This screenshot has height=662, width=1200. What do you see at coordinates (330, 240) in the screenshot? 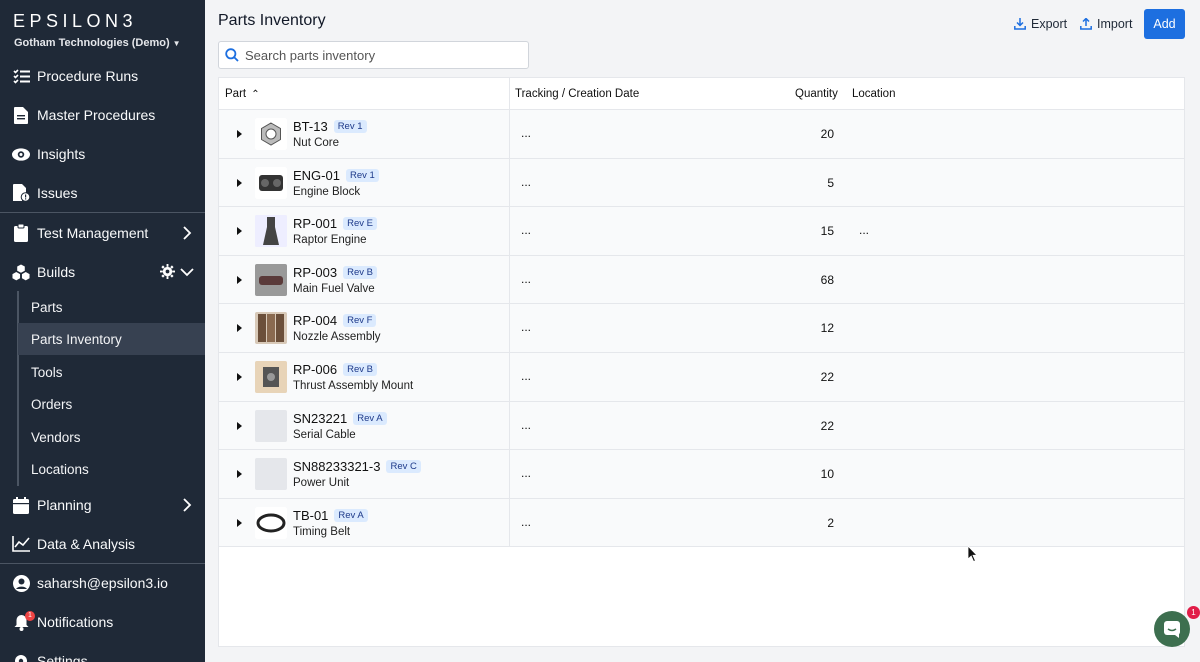
I see `part-name: Raptor Engine` at bounding box center [330, 240].